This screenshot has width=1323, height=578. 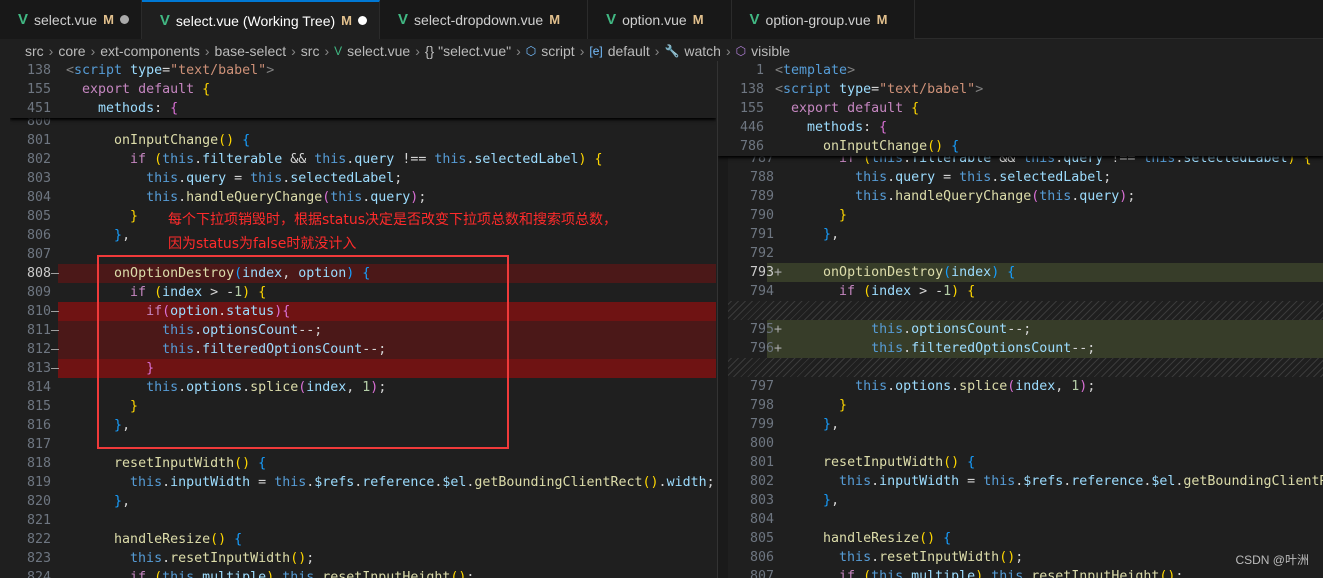 I want to click on tab-option-vue: Voption.vue M, so click(x=660, y=19).